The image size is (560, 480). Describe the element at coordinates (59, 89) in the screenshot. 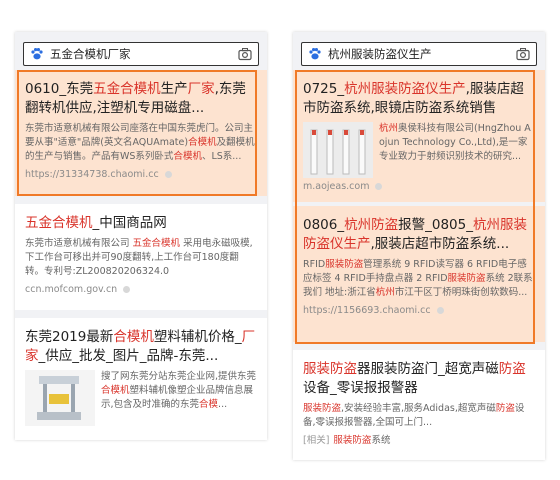

I see `text-segment: 0610_东莞` at that location.